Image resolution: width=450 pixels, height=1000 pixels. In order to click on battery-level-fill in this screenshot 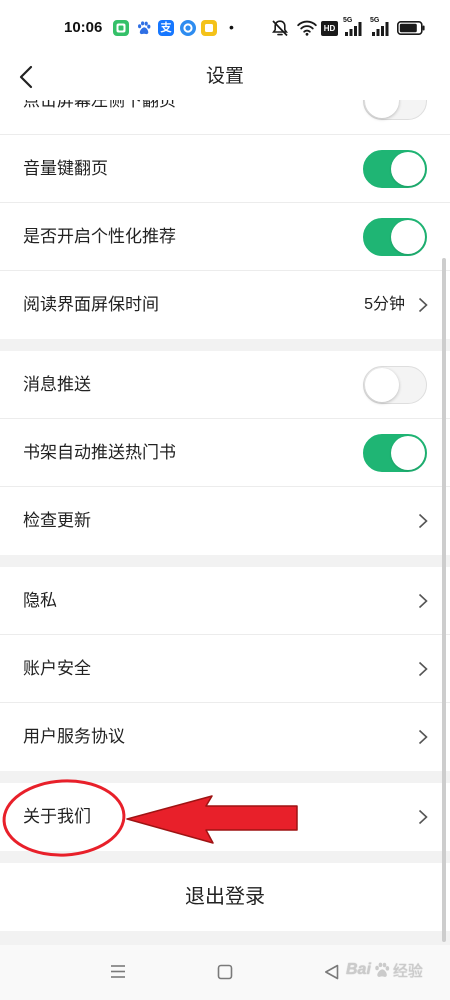, I will do `click(408, 28)`.